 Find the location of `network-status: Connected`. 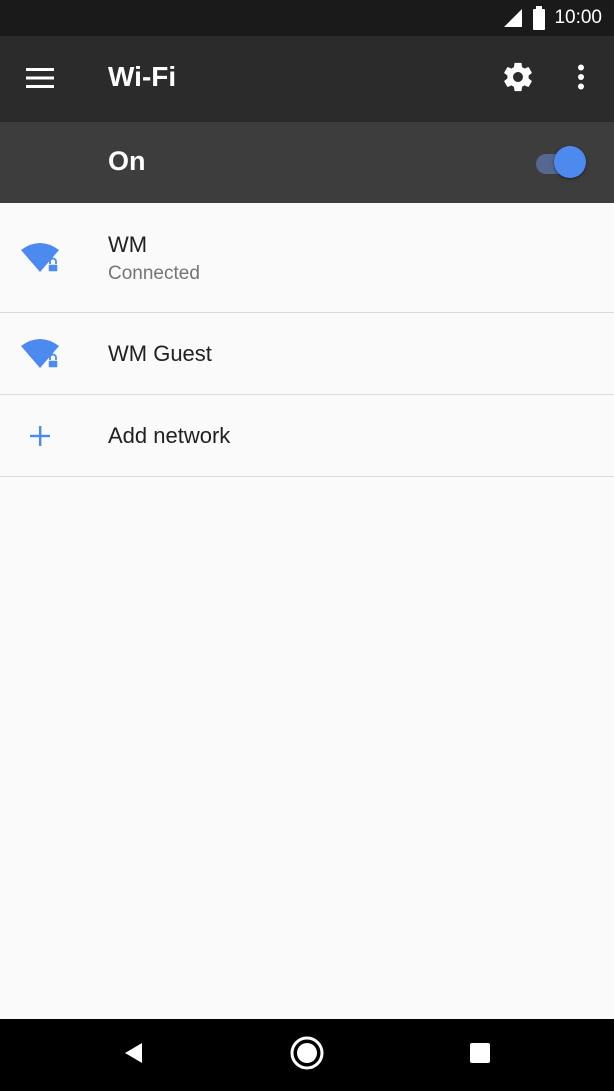

network-status: Connected is located at coordinates (154, 273).